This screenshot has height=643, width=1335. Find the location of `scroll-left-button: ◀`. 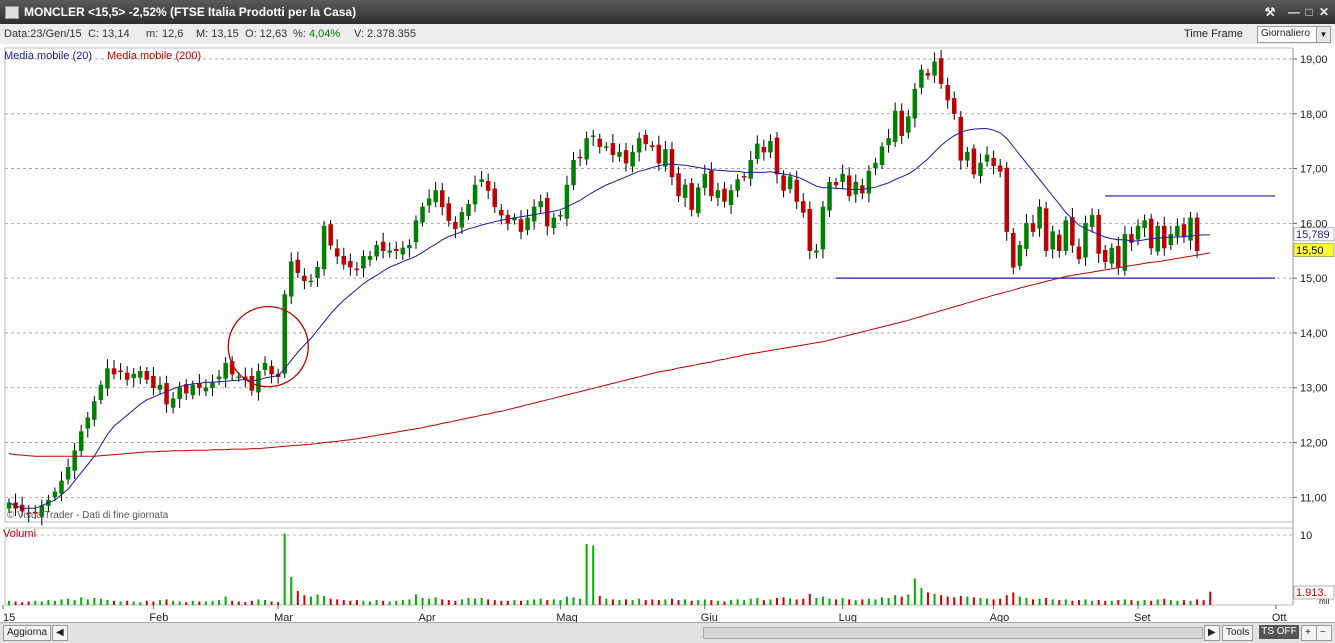

scroll-left-button: ◀ is located at coordinates (60, 633).